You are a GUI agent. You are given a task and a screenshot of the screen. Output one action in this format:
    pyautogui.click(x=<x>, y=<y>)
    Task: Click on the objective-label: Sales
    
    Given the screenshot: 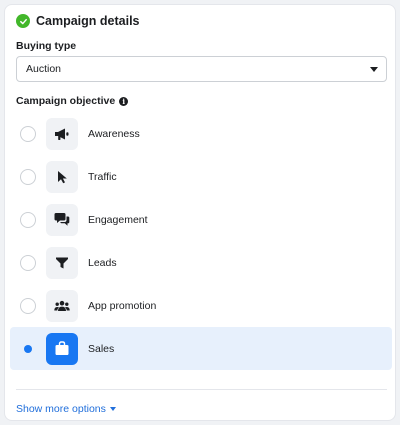 What is the action you would take?
    pyautogui.click(x=101, y=348)
    